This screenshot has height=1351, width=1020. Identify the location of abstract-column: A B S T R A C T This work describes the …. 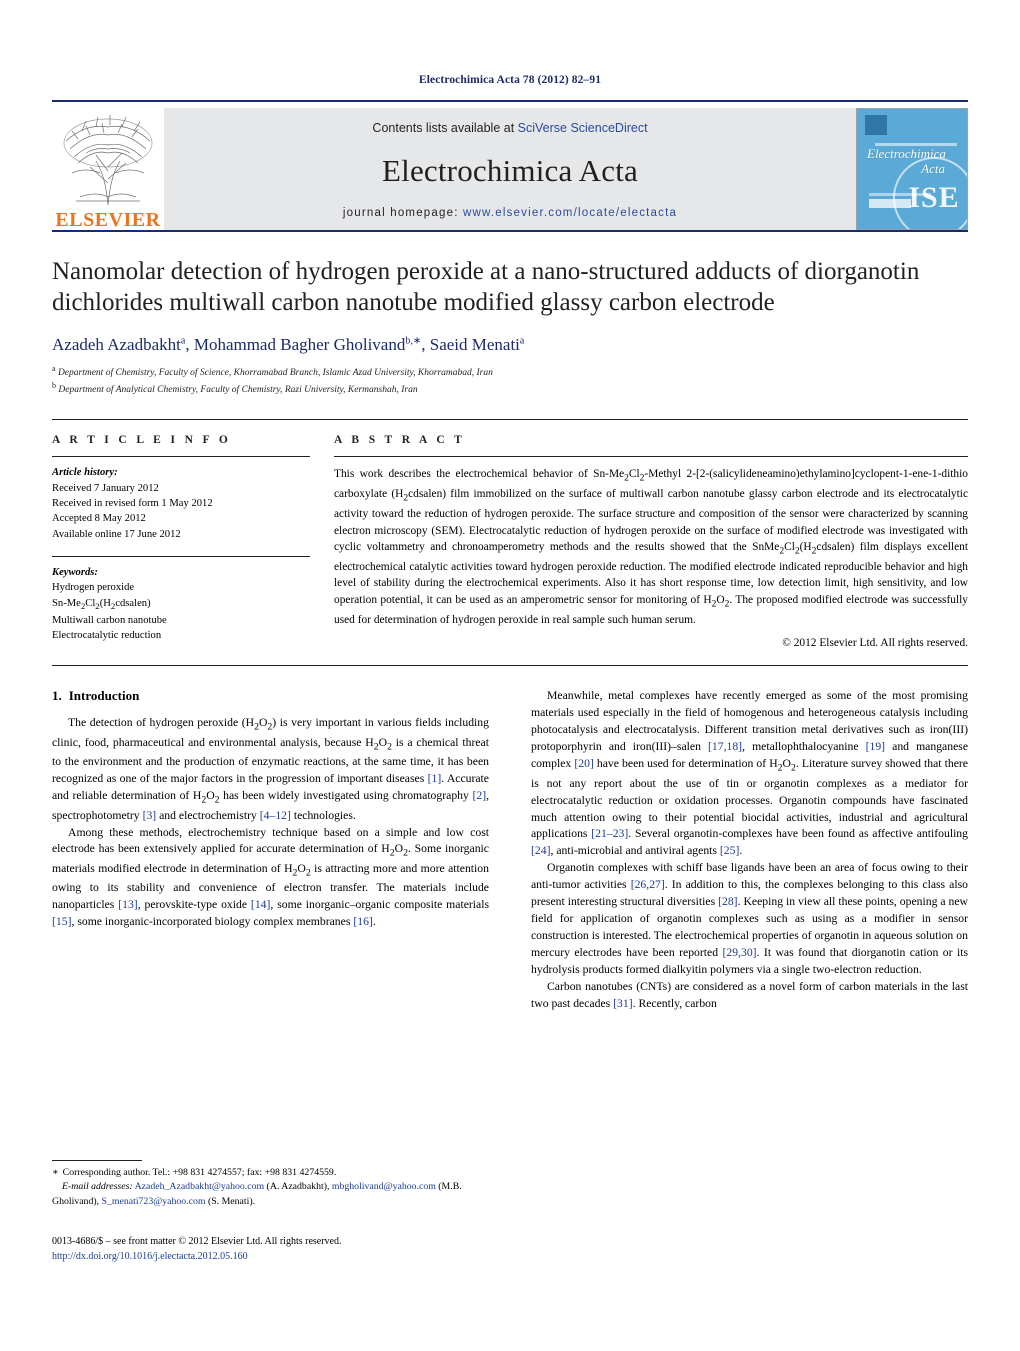
(651, 541).